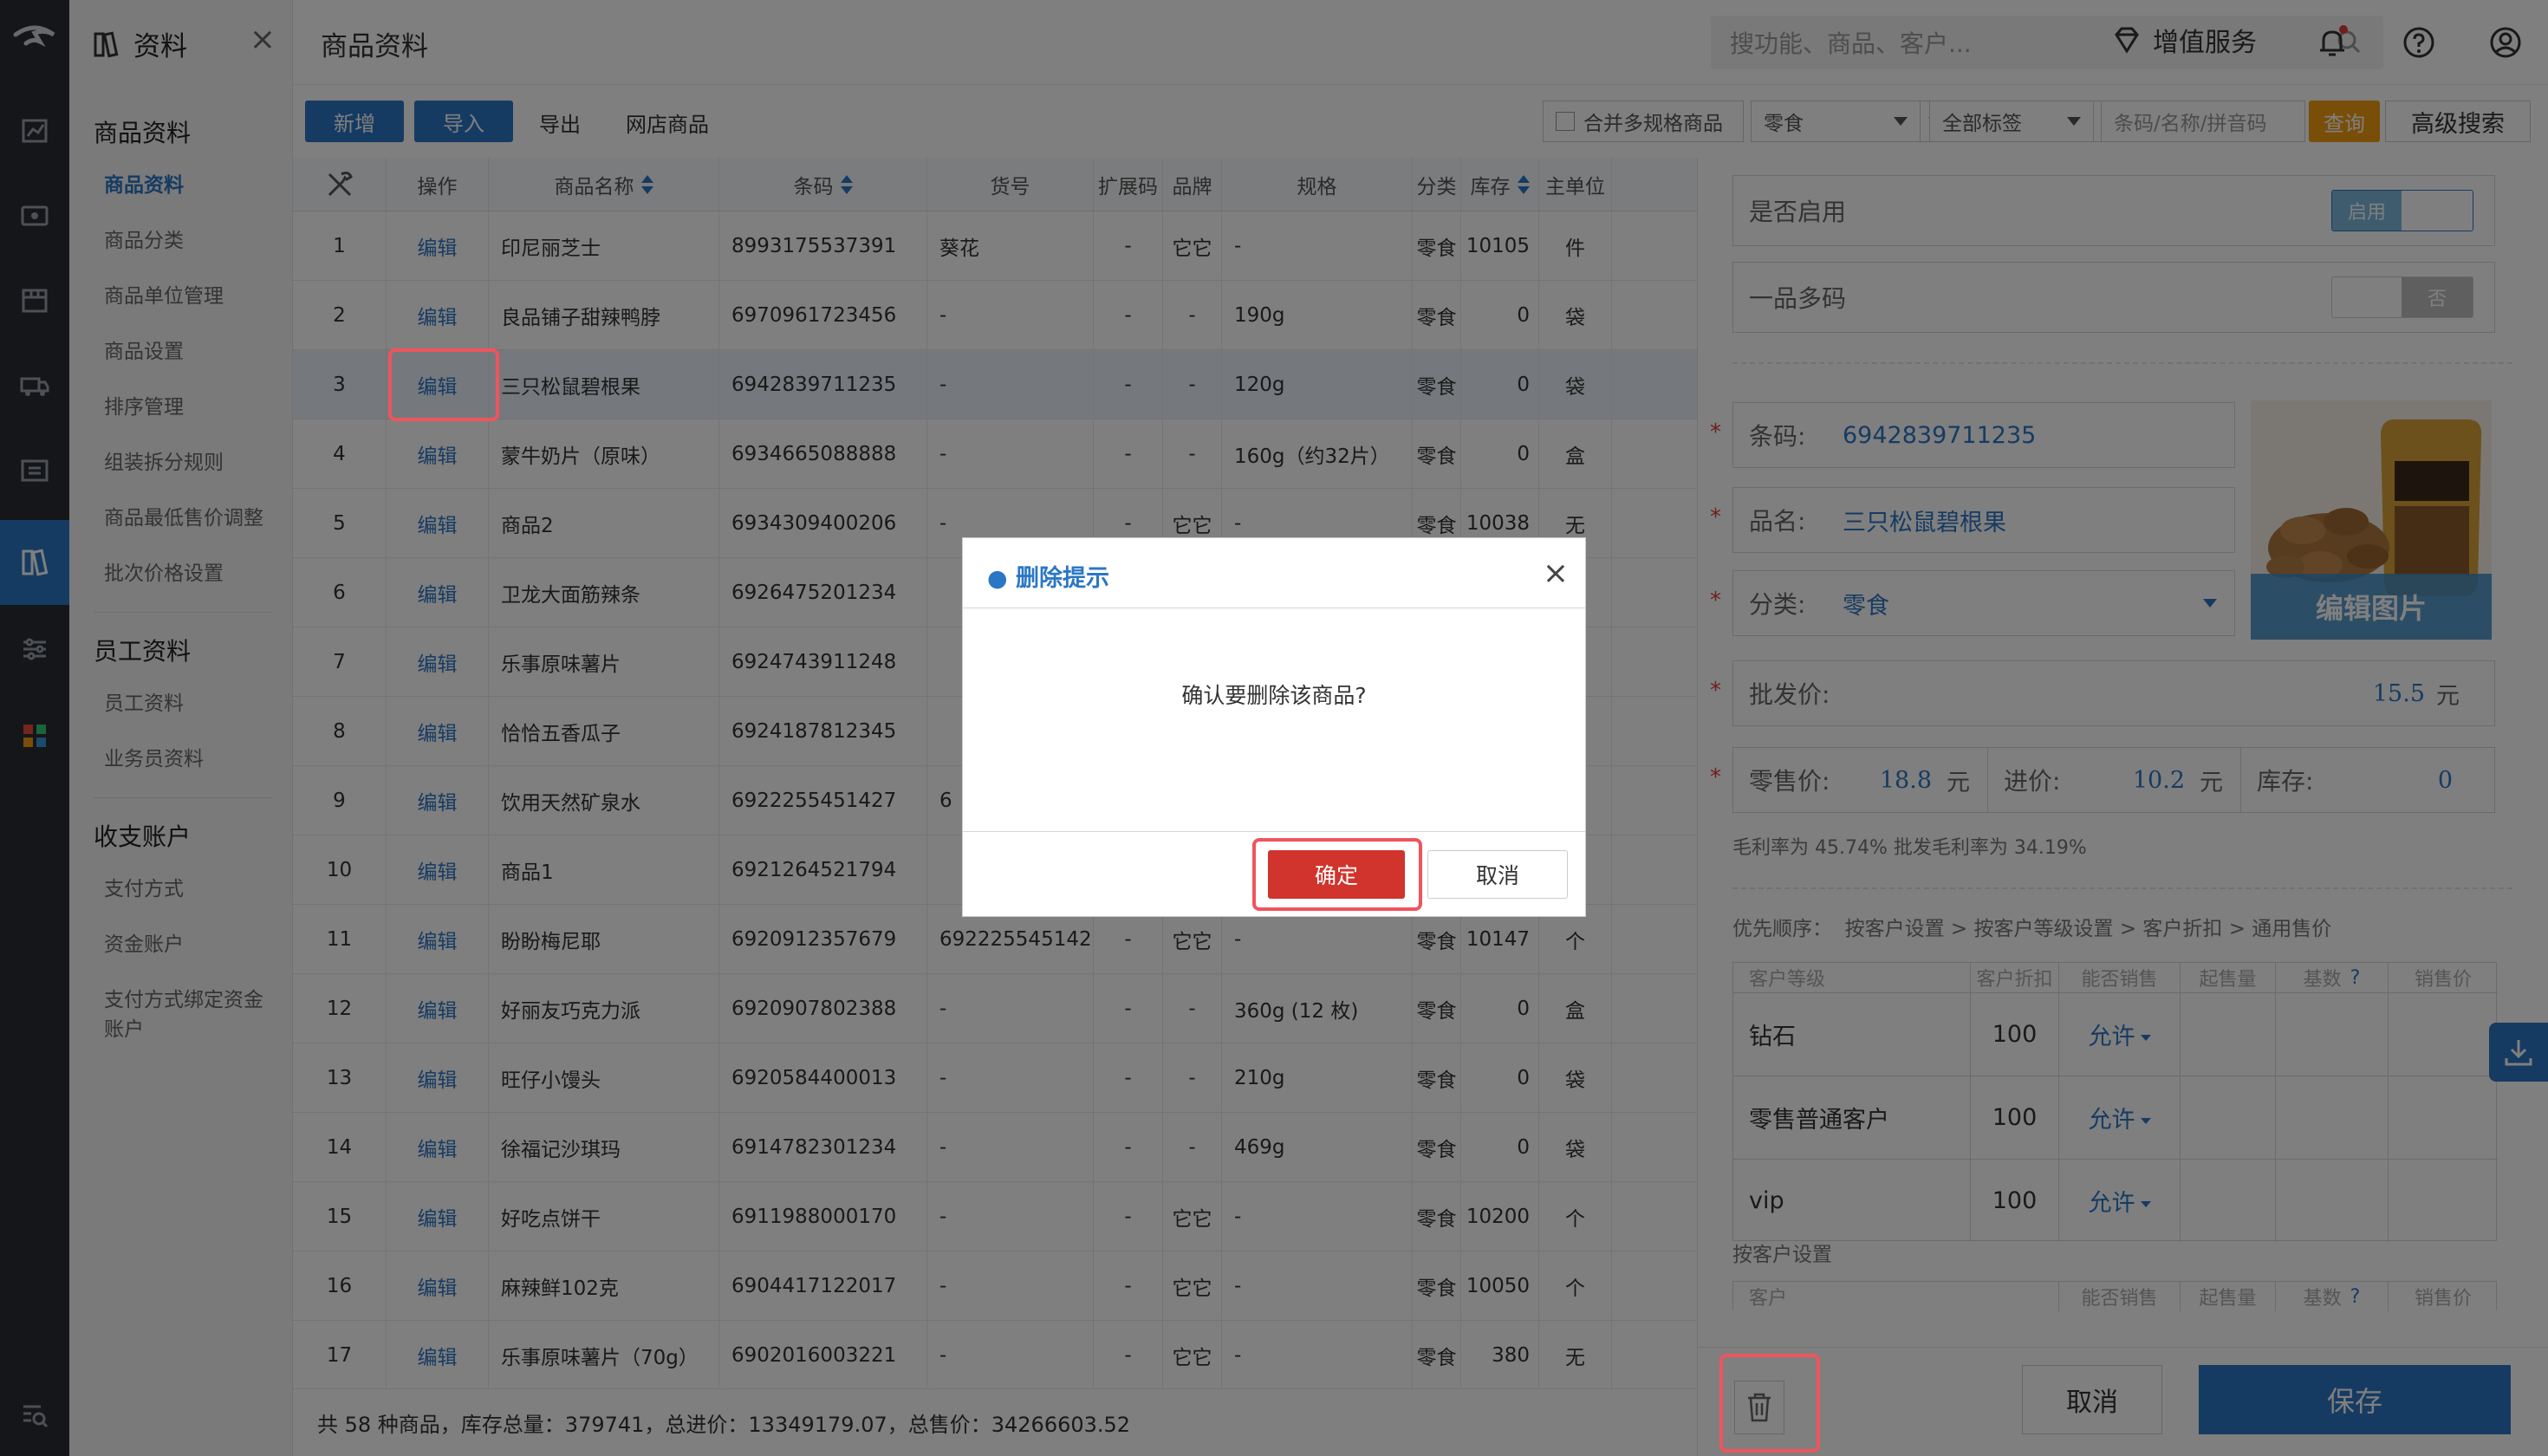 The width and height of the screenshot is (2548, 1456). Describe the element at coordinates (1274, 695) in the screenshot. I see `dialog-message: 确认要删除该商品?` at that location.